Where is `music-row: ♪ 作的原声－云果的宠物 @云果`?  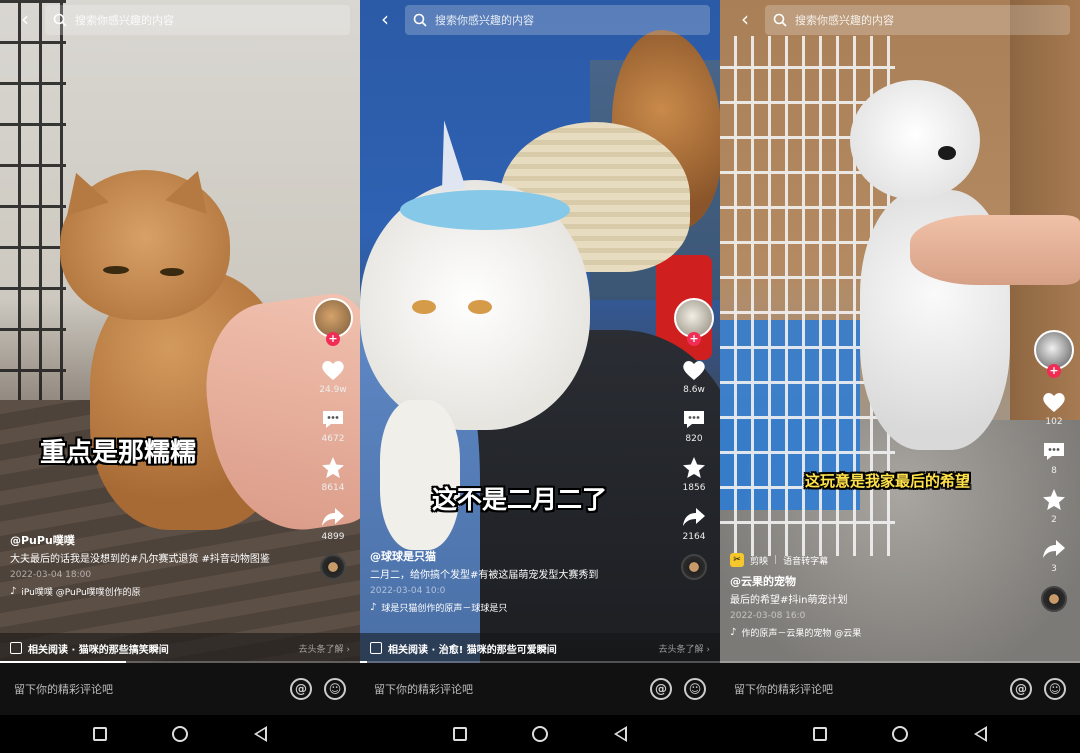 music-row: ♪ 作的原声－云果的宠物 @云果 is located at coordinates (875, 632).